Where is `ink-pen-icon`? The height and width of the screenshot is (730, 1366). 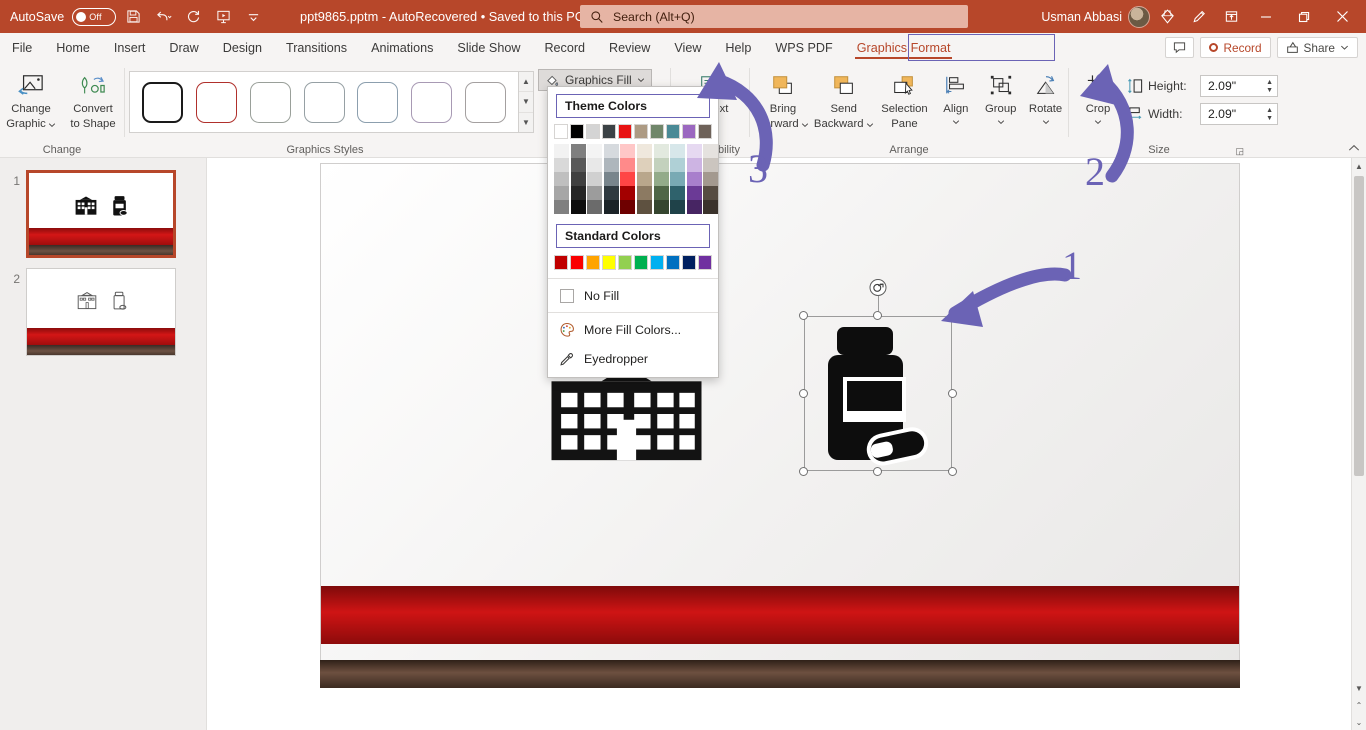
ink-pen-icon is located at coordinates (1199, 17).